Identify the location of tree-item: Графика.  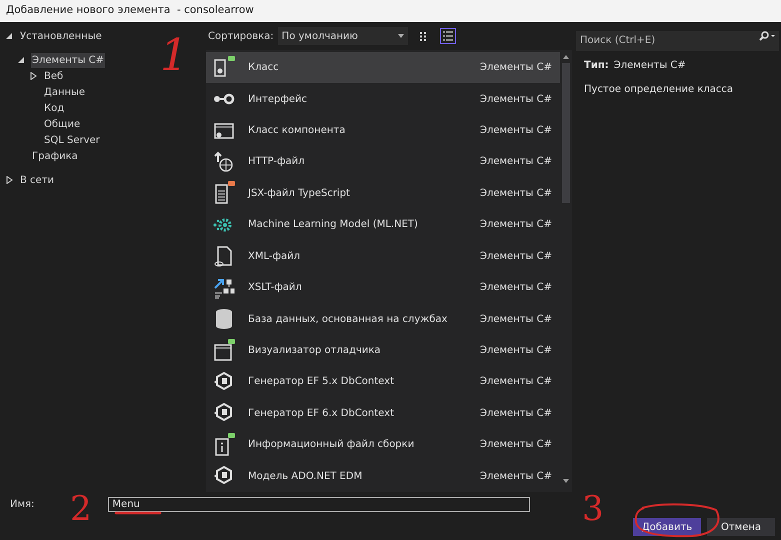
(55, 156).